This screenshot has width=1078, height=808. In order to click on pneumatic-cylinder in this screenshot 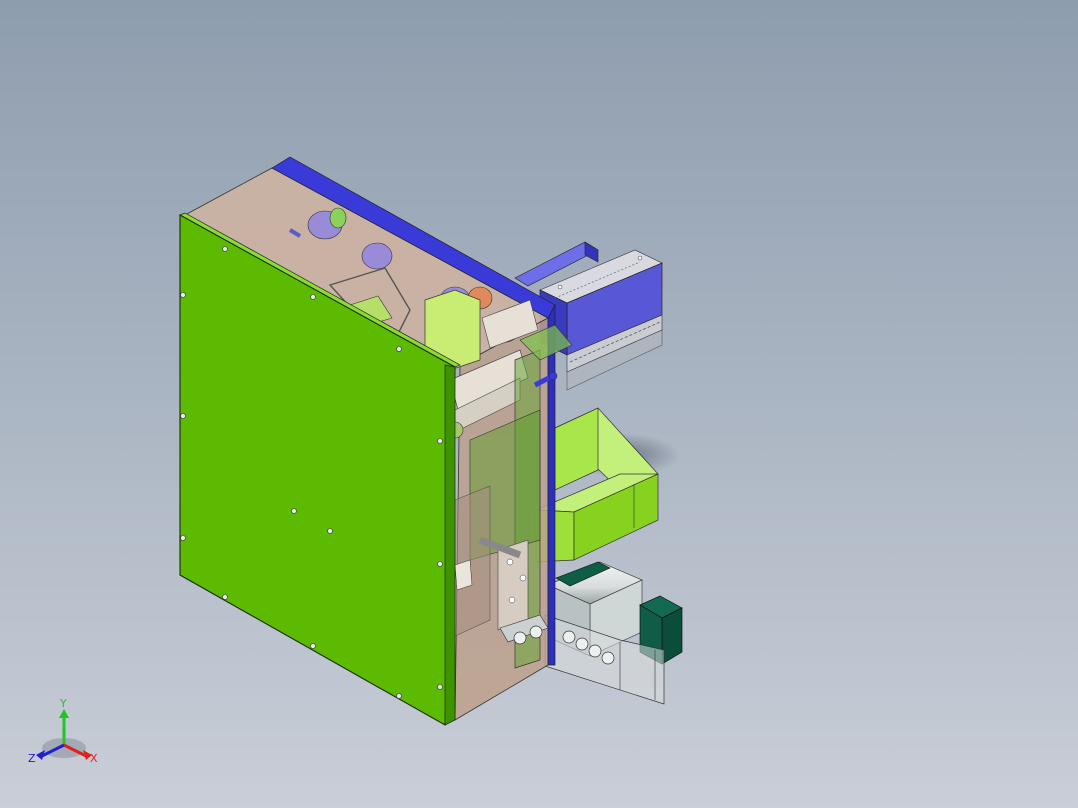, I will do `click(613, 633)`.